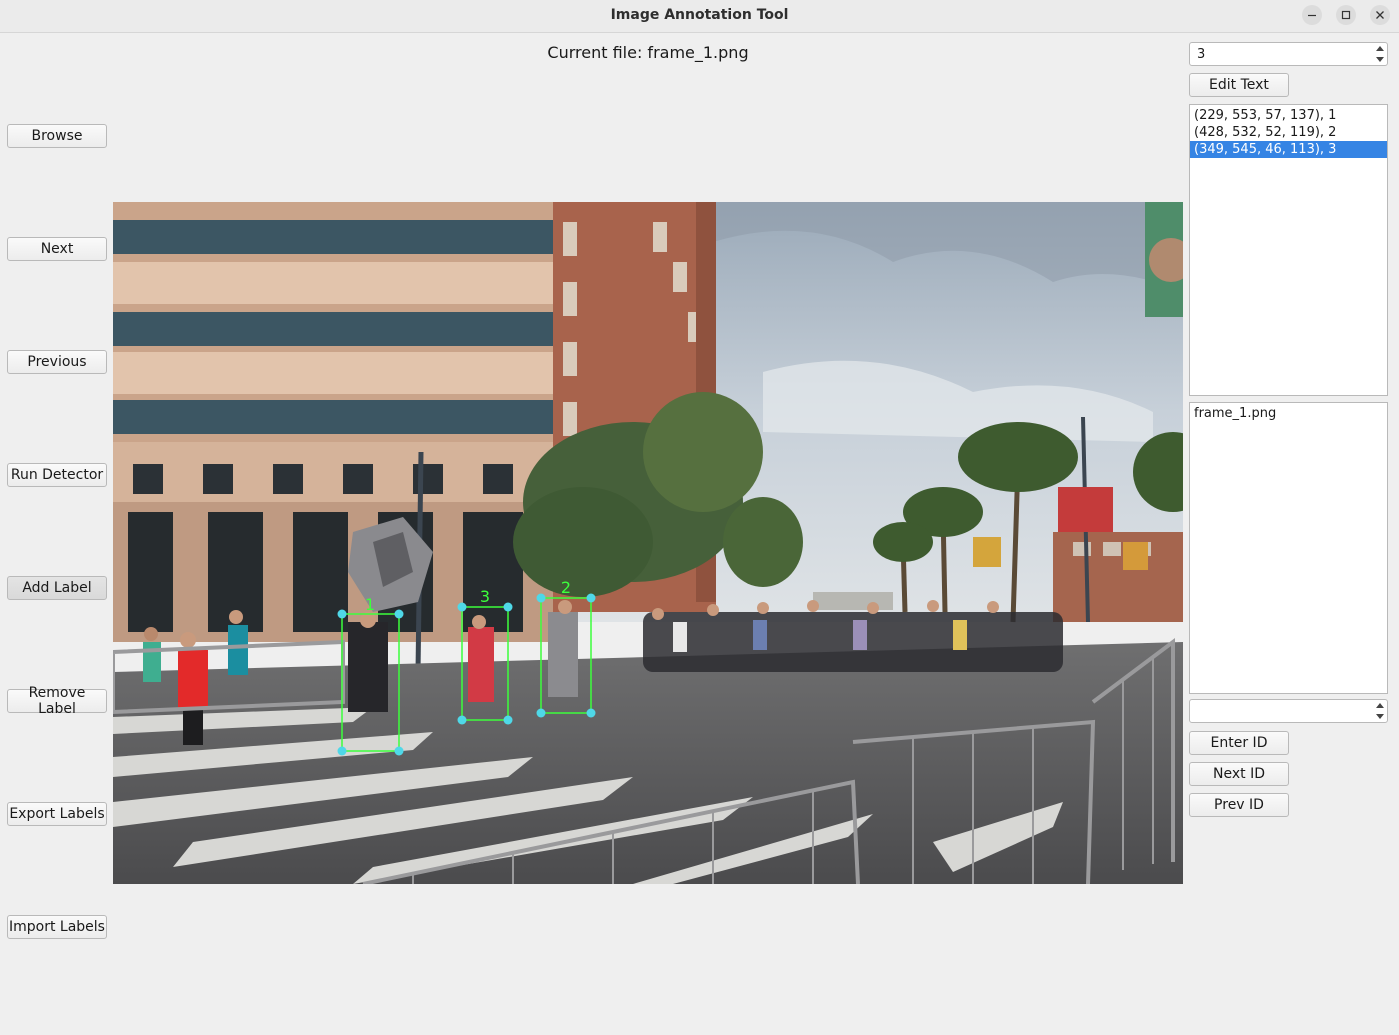 This screenshot has width=1399, height=1035. What do you see at coordinates (57, 136) in the screenshot?
I see `browse-button: Browse` at bounding box center [57, 136].